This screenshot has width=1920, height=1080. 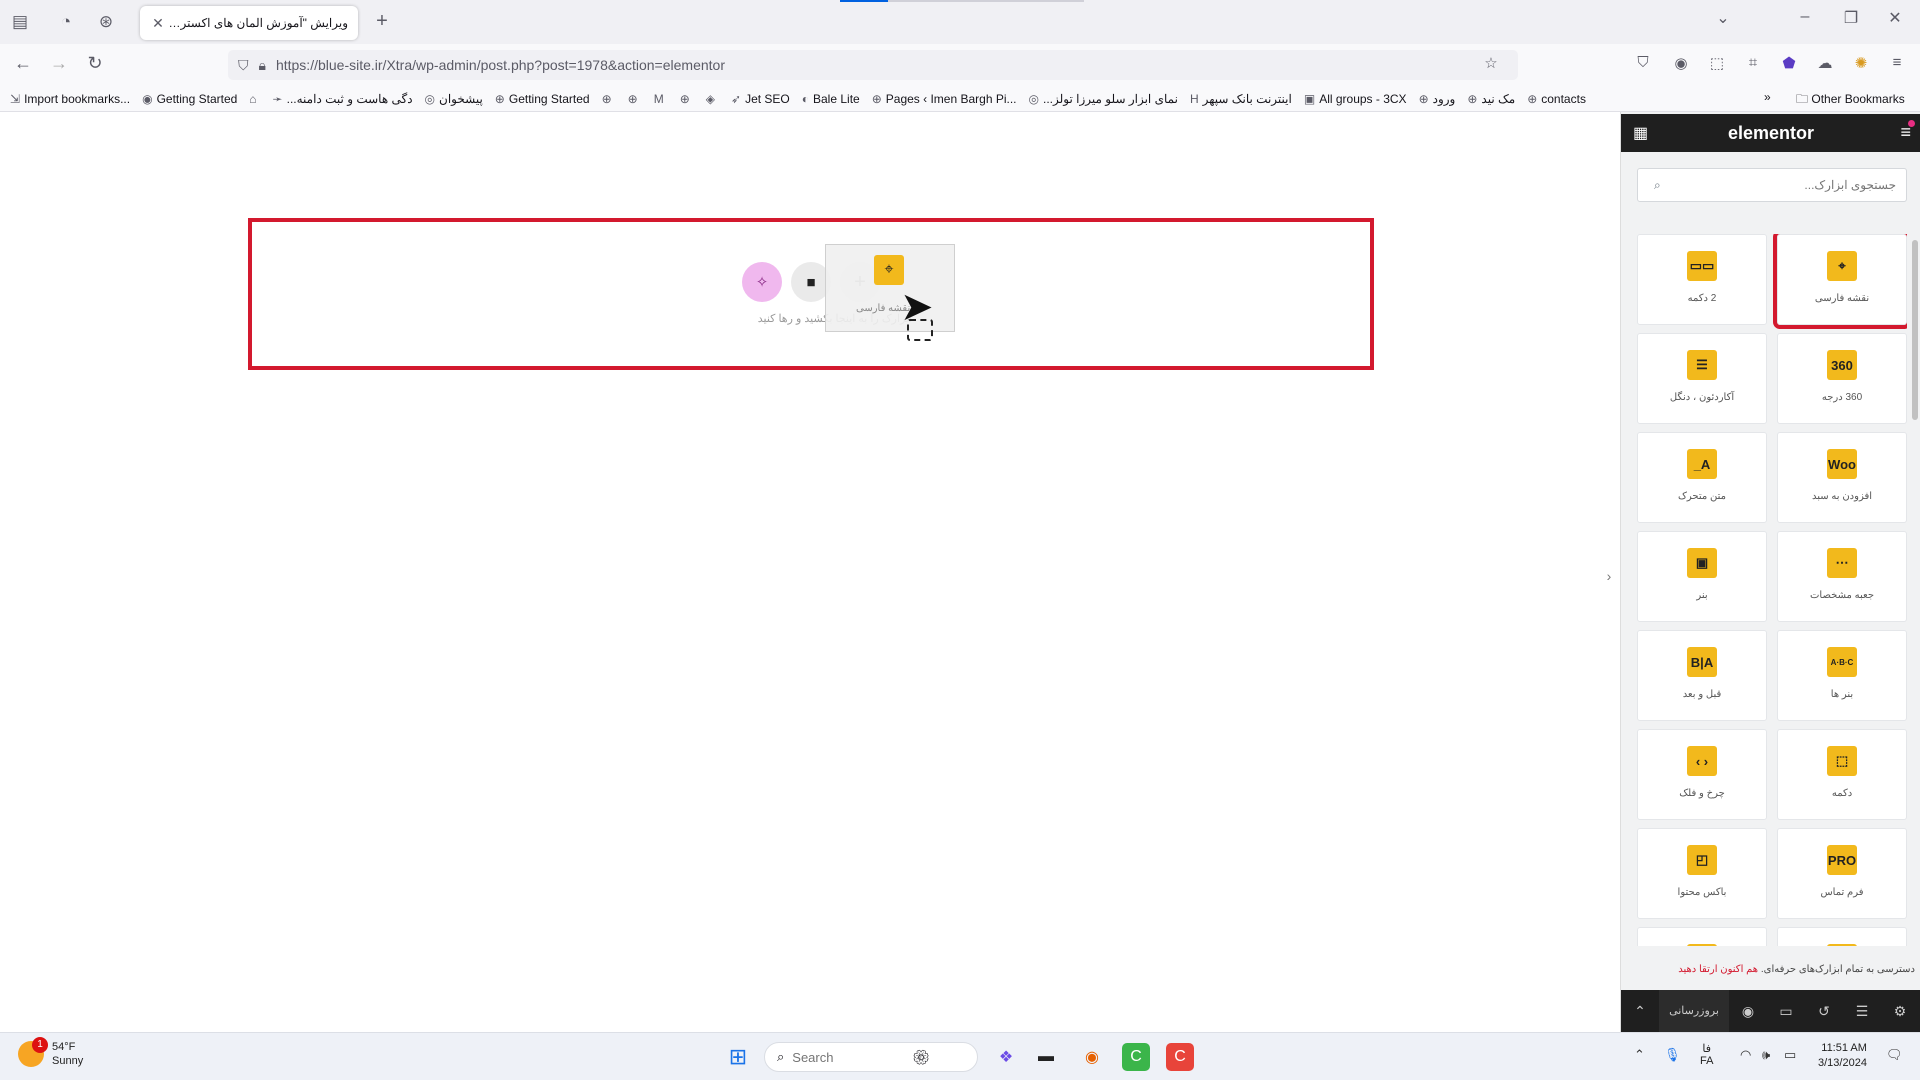 What do you see at coordinates (1897, 62) in the screenshot?
I see `hamburger-menu-icon: ≡` at bounding box center [1897, 62].